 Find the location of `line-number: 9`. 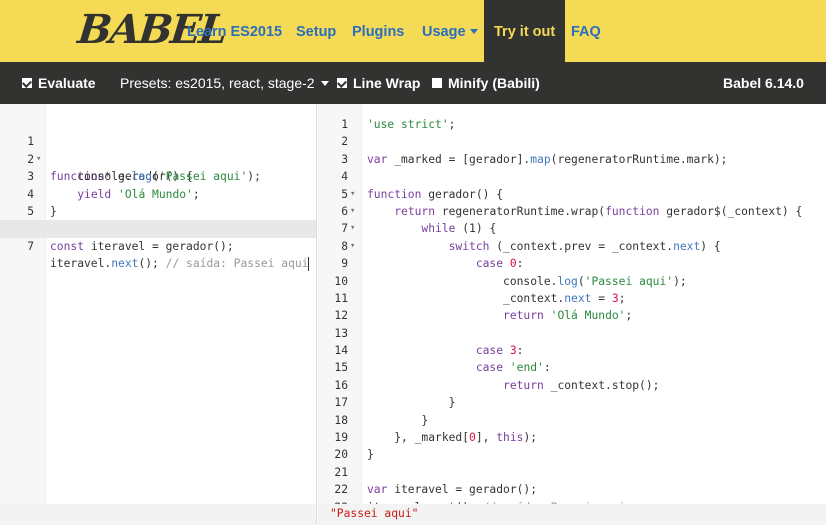

line-number: 9 is located at coordinates (344, 264).